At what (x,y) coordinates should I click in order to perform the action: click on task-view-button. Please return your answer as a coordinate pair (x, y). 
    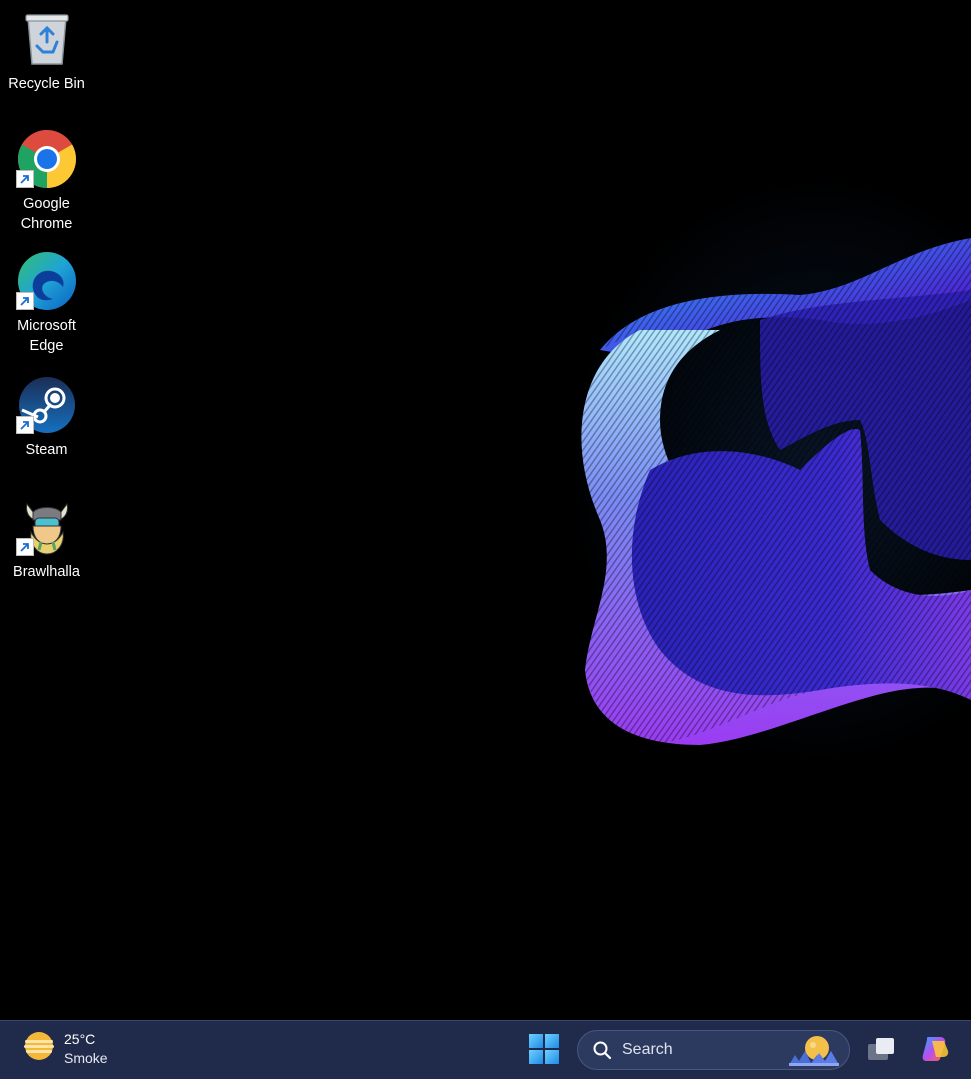
    Looking at the image, I should click on (881, 1051).